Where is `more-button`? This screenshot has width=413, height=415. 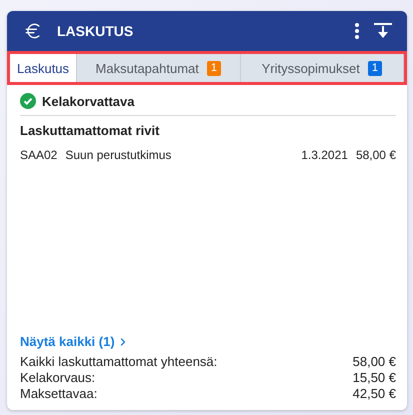 more-button is located at coordinates (357, 31).